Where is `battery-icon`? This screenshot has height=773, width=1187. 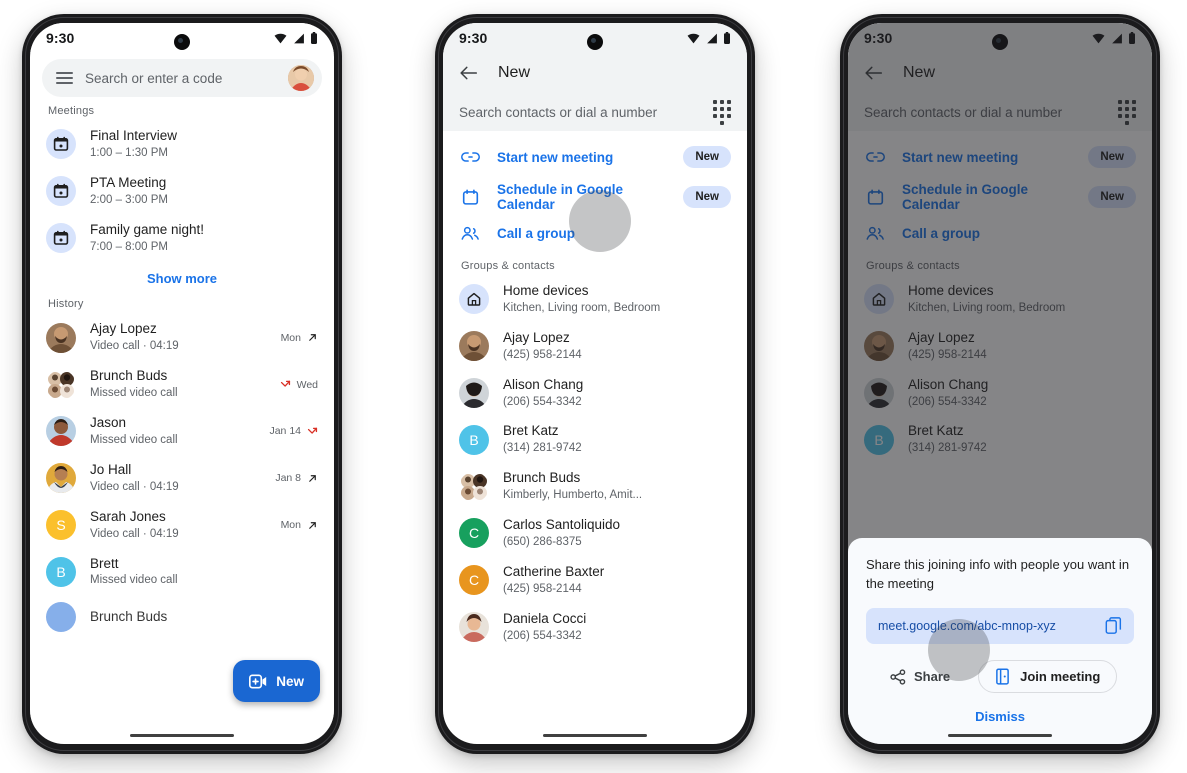
battery-icon is located at coordinates (727, 38).